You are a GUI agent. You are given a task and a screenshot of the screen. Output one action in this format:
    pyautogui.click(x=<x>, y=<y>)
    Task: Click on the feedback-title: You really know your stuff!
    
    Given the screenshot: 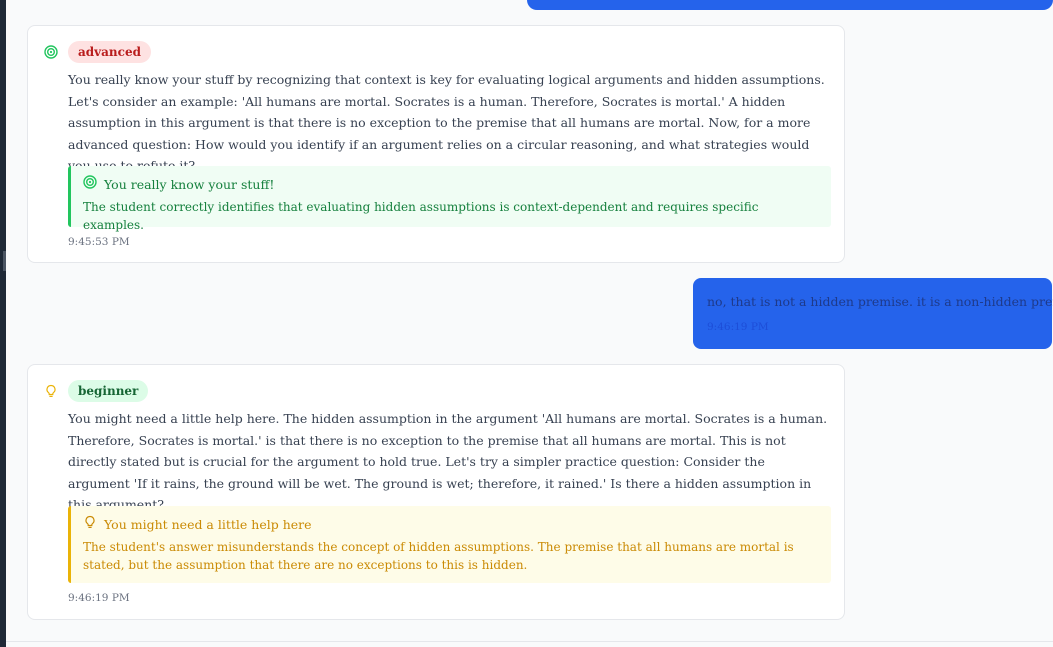 What is the action you would take?
    pyautogui.click(x=189, y=184)
    